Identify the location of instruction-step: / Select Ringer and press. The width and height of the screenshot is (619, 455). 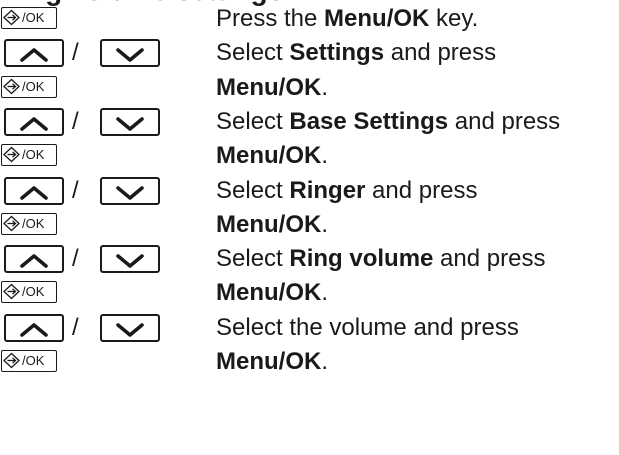
(309, 191).